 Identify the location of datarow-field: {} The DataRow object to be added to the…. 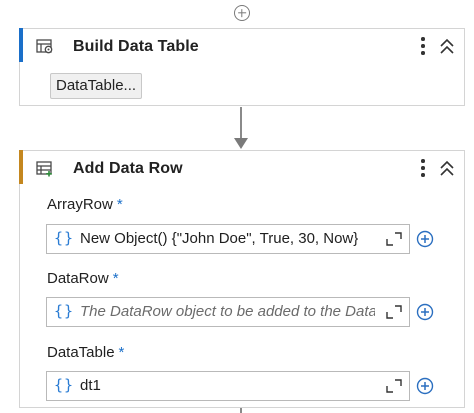
(228, 312).